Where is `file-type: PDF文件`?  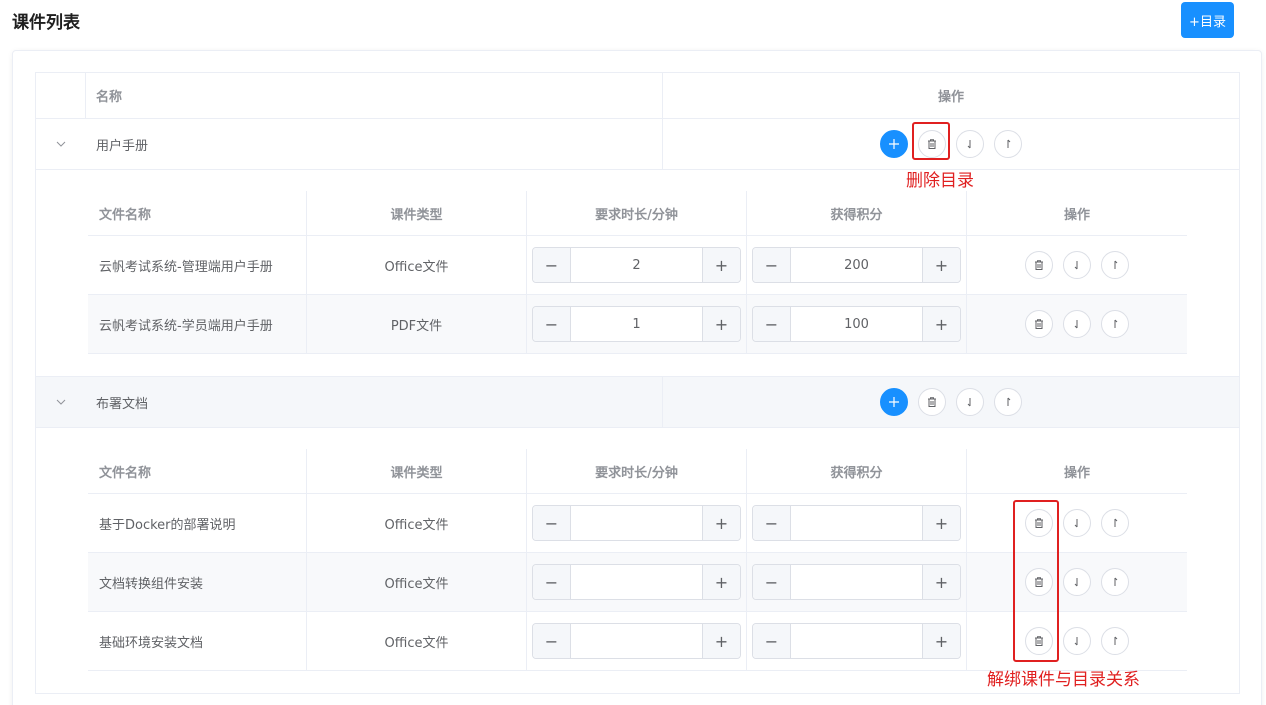 file-type: PDF文件 is located at coordinates (417, 324).